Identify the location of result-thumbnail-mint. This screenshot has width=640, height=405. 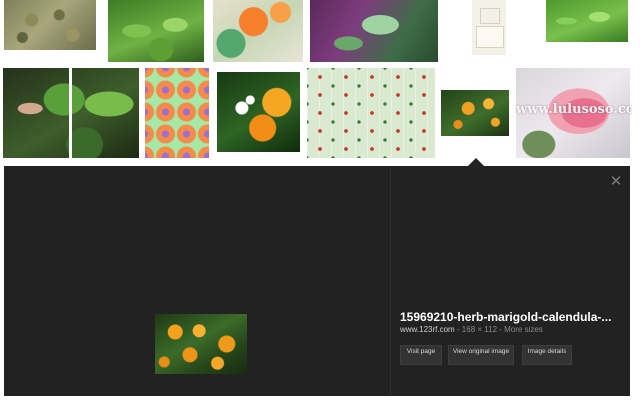
(156, 31).